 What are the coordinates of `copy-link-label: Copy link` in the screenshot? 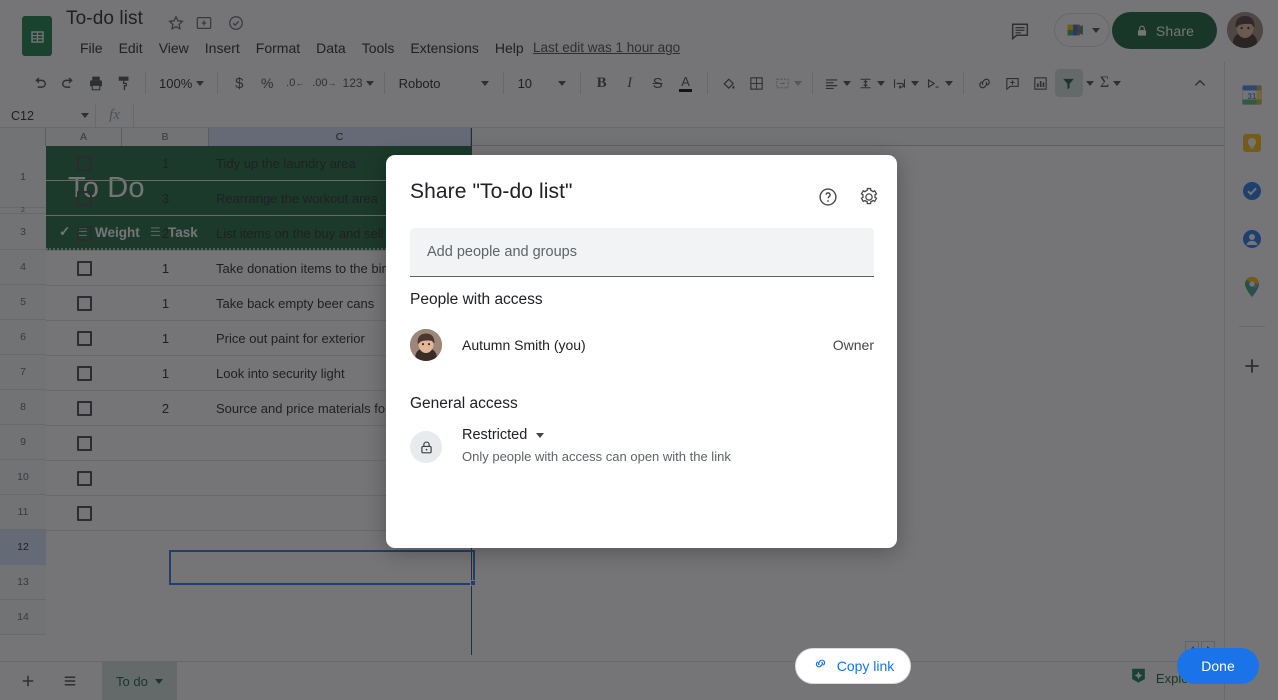 It's located at (865, 666).